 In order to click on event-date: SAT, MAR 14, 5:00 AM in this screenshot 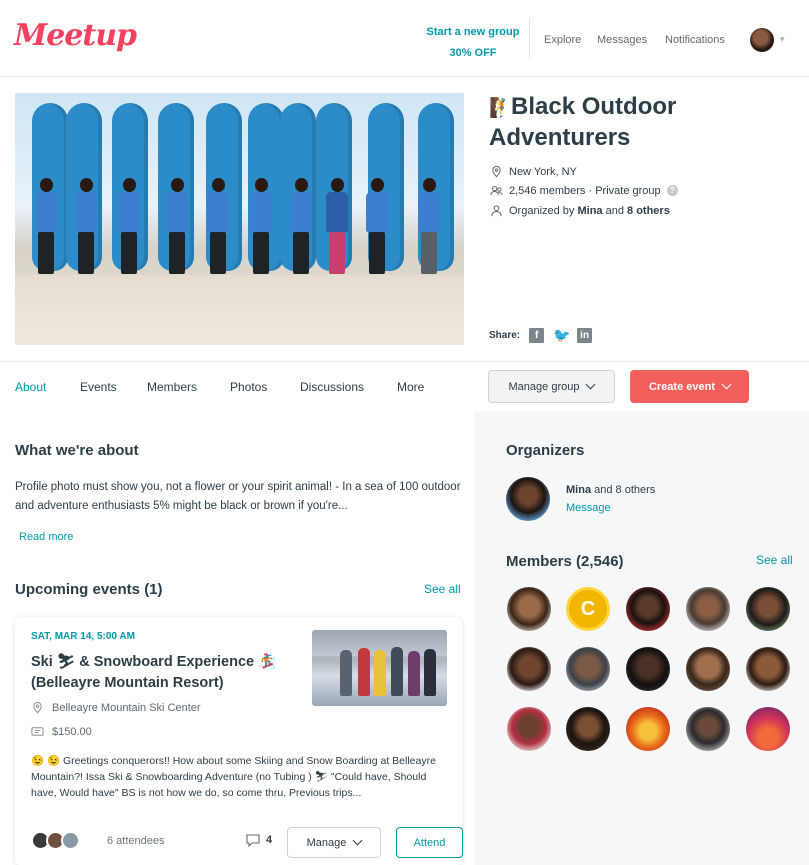, I will do `click(83, 636)`.